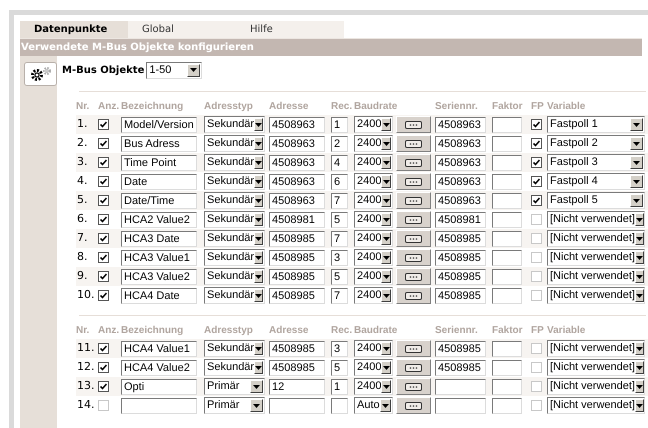 This screenshot has width=648, height=428. Describe the element at coordinates (159, 296) in the screenshot. I see `name-field: HCA4 Date` at that location.